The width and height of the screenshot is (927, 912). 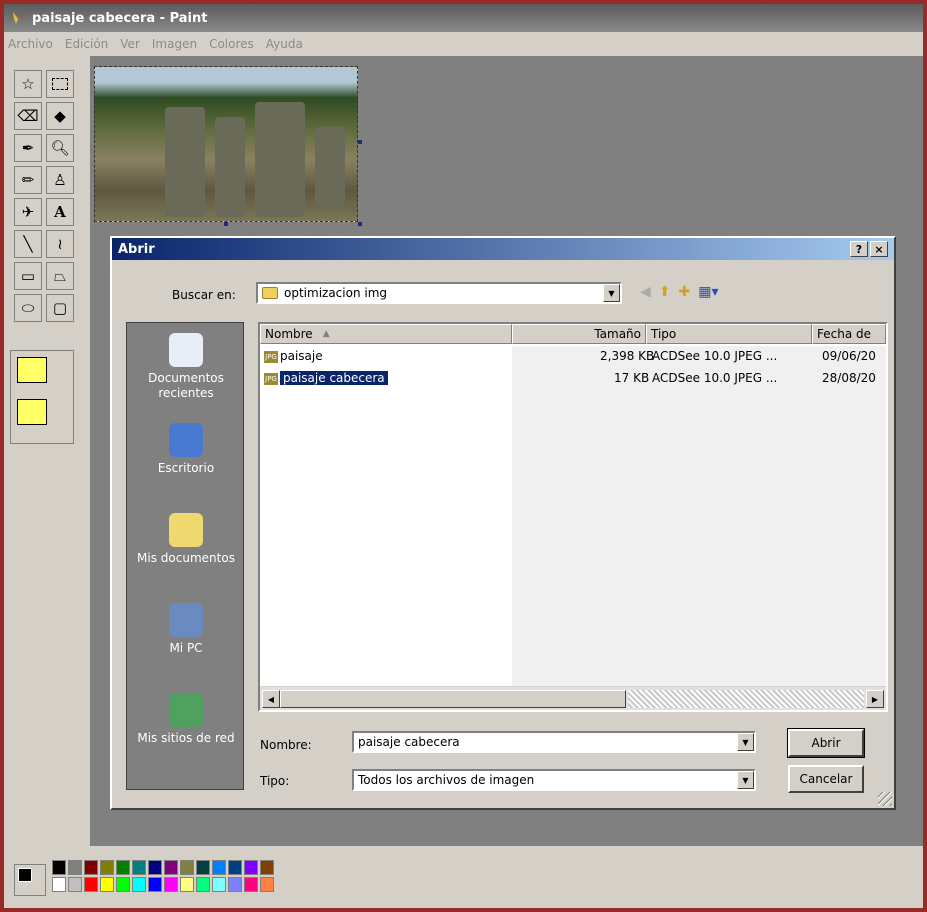 I want to click on place-desktop: Escritorio, so click(x=186, y=449).